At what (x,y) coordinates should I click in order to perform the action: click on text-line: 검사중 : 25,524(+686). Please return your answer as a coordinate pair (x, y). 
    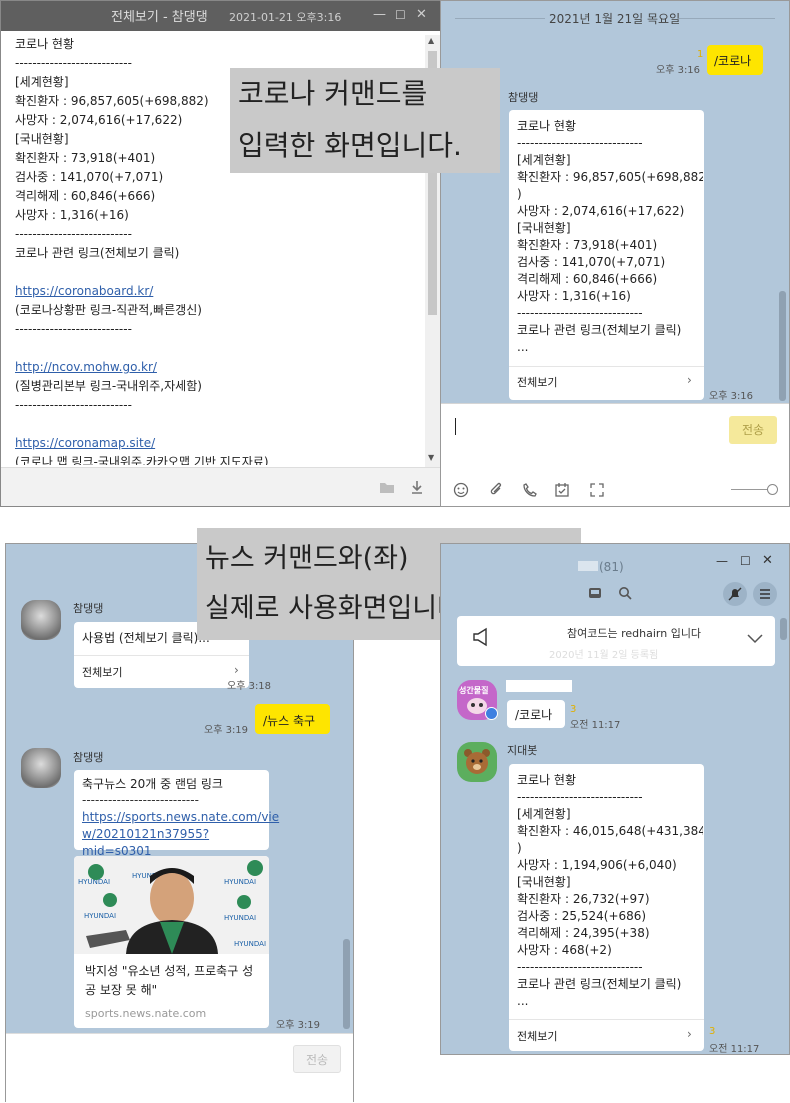
    Looking at the image, I should click on (582, 916).